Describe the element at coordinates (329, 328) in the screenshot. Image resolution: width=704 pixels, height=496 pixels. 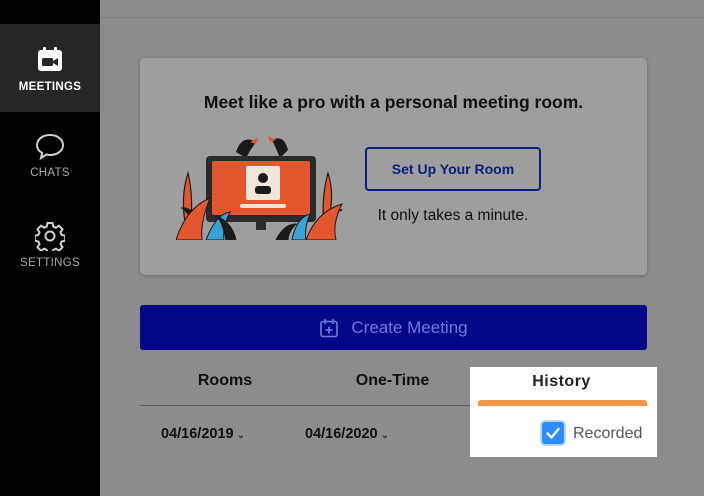
I see `calendar-plus-icon` at that location.